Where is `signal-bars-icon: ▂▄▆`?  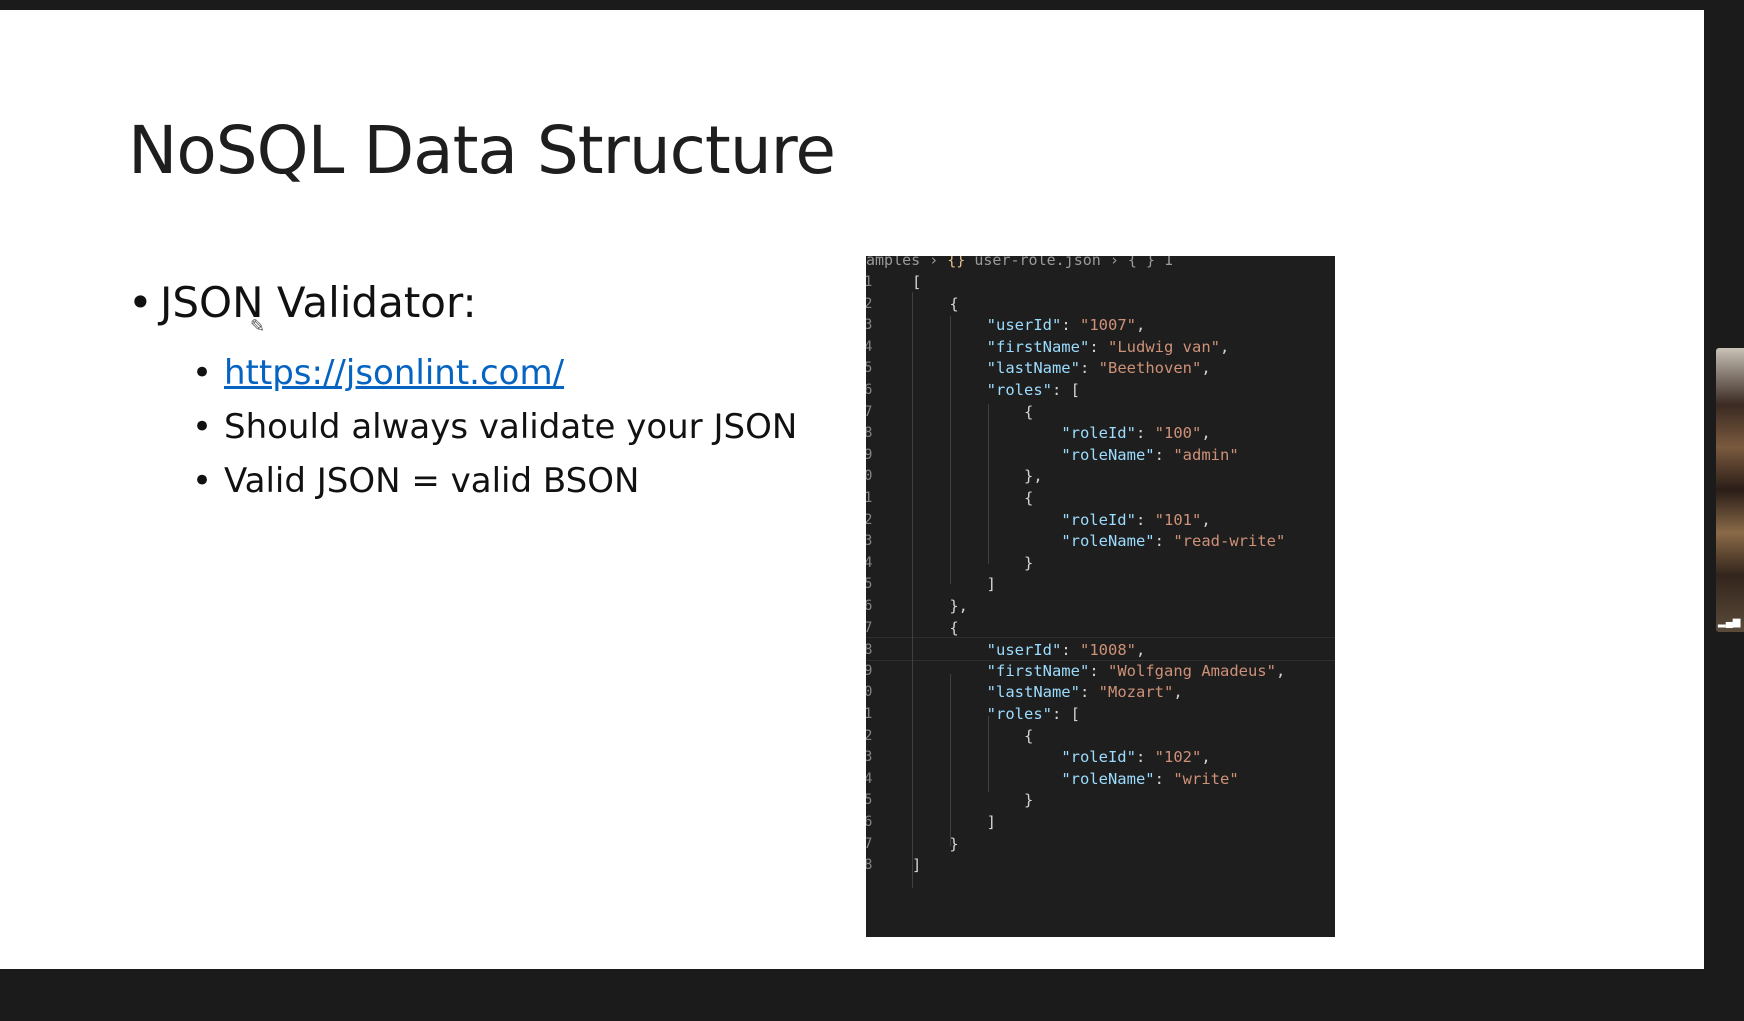
signal-bars-icon: ▂▄▆ is located at coordinates (1729, 622).